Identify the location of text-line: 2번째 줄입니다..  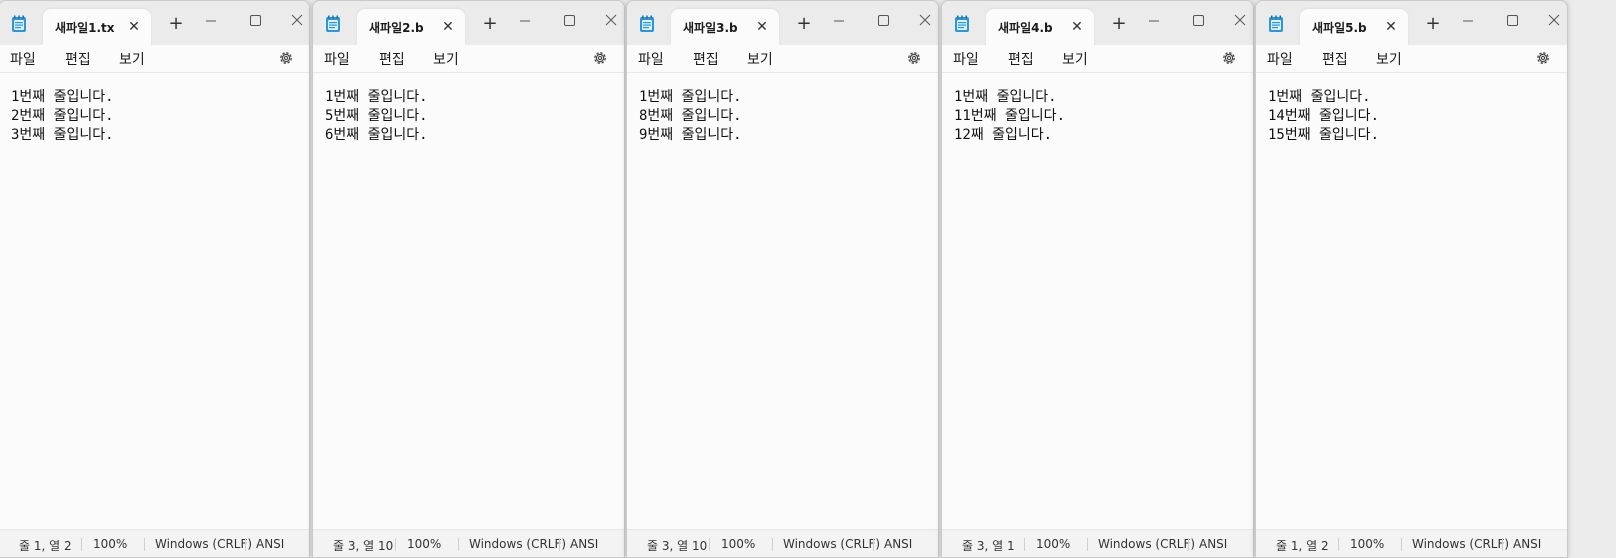
(62, 116).